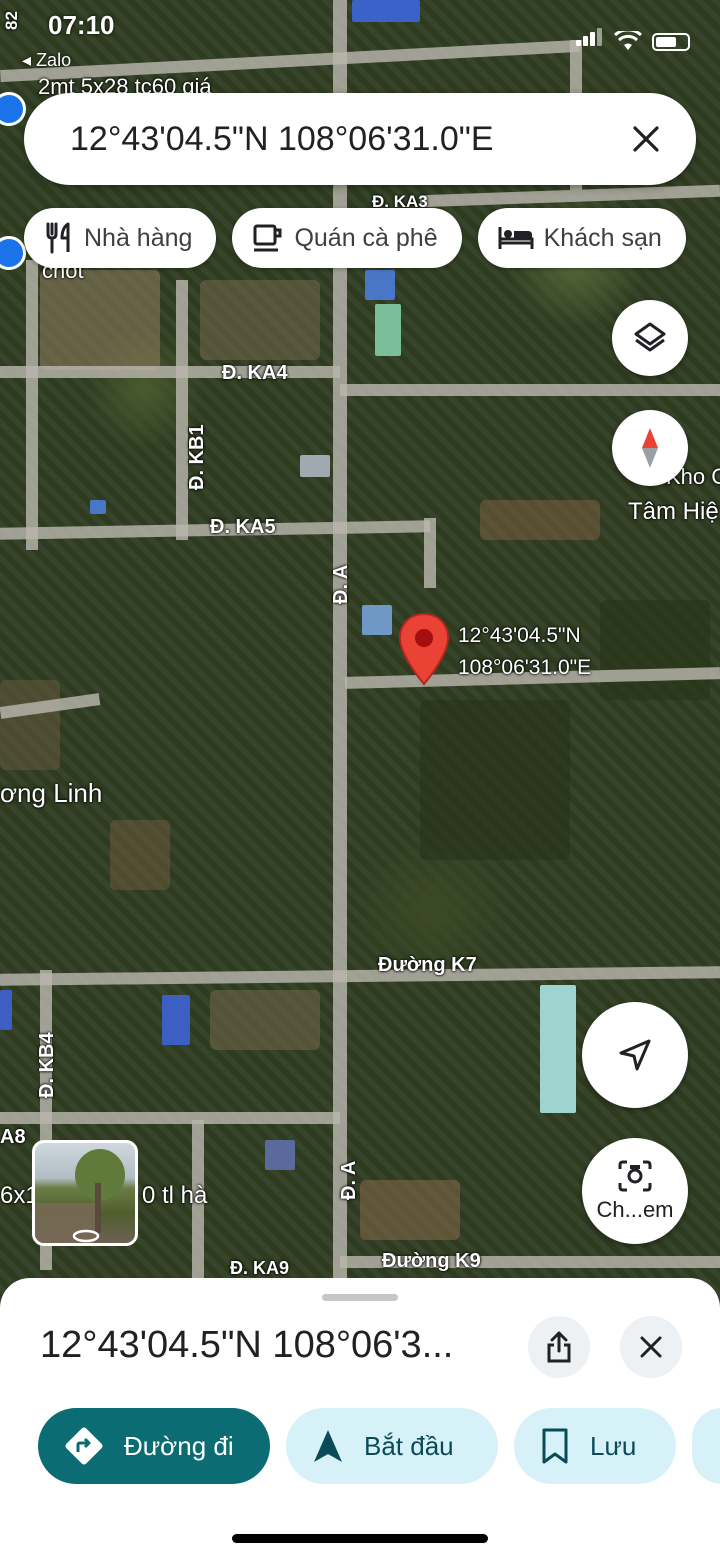 This screenshot has width=720, height=1559. Describe the element at coordinates (347, 139) in the screenshot. I see `search-query: 12°43'04.5"N 108°06'31.0"E` at that location.